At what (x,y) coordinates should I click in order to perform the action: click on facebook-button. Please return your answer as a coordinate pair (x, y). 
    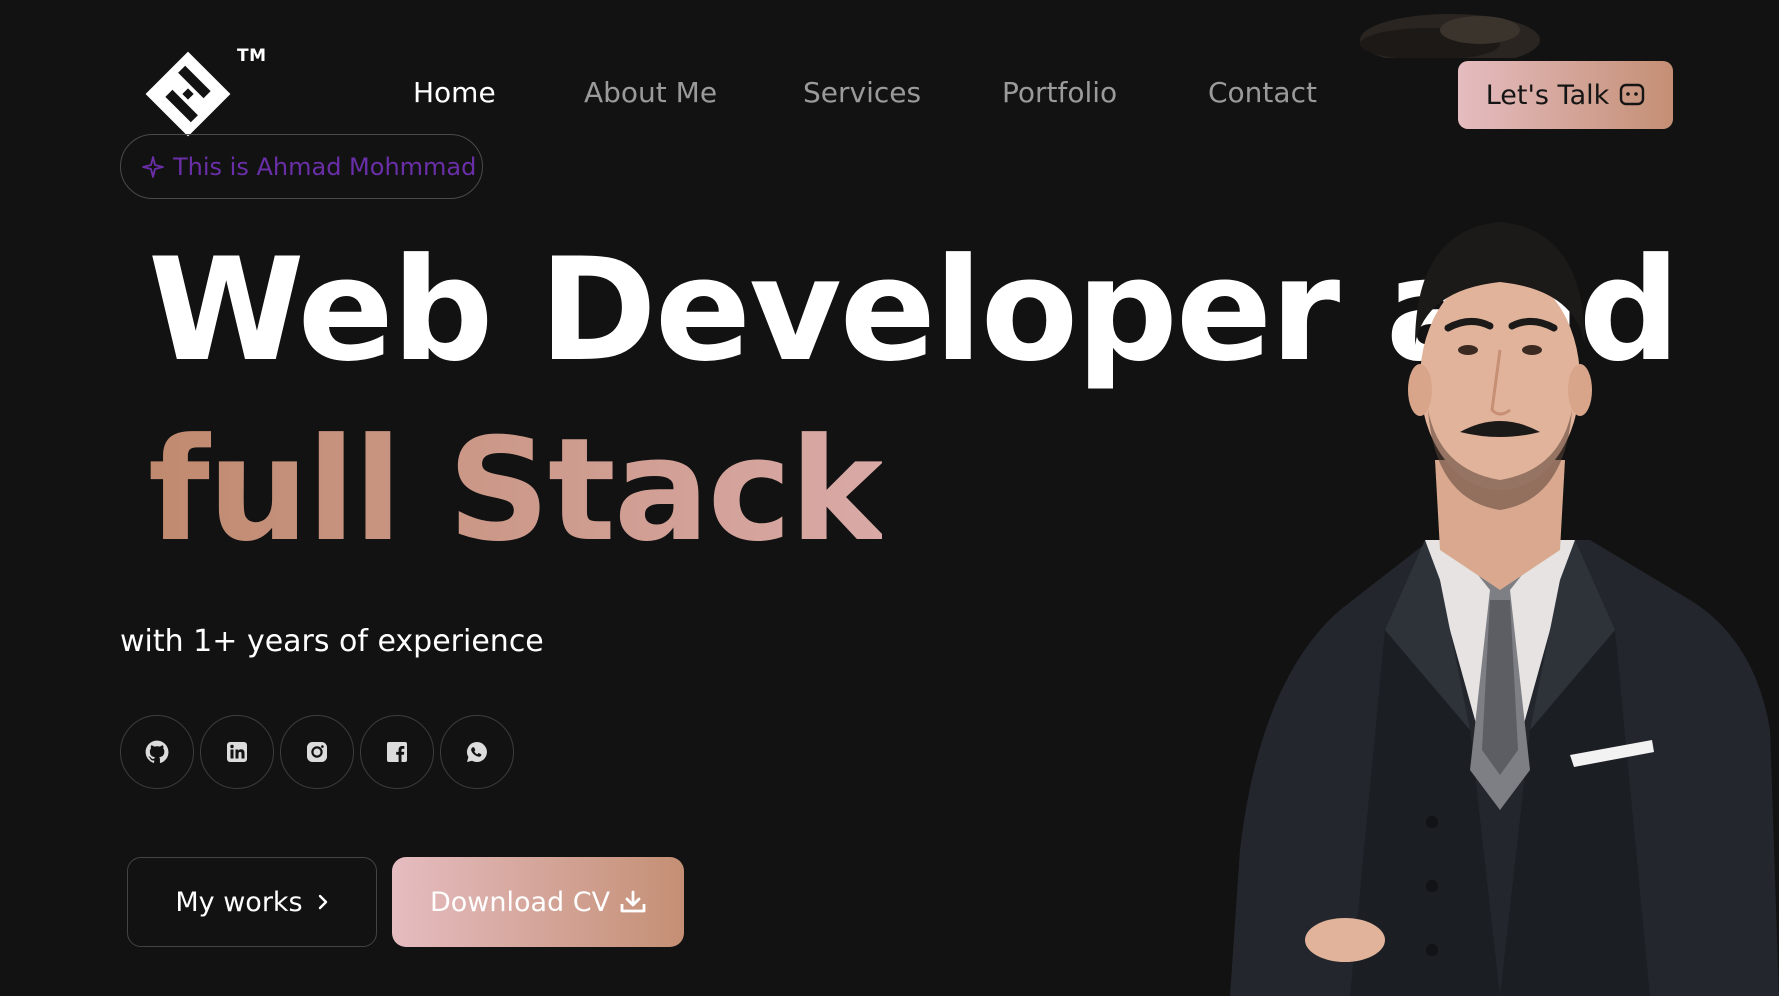
    Looking at the image, I should click on (397, 752).